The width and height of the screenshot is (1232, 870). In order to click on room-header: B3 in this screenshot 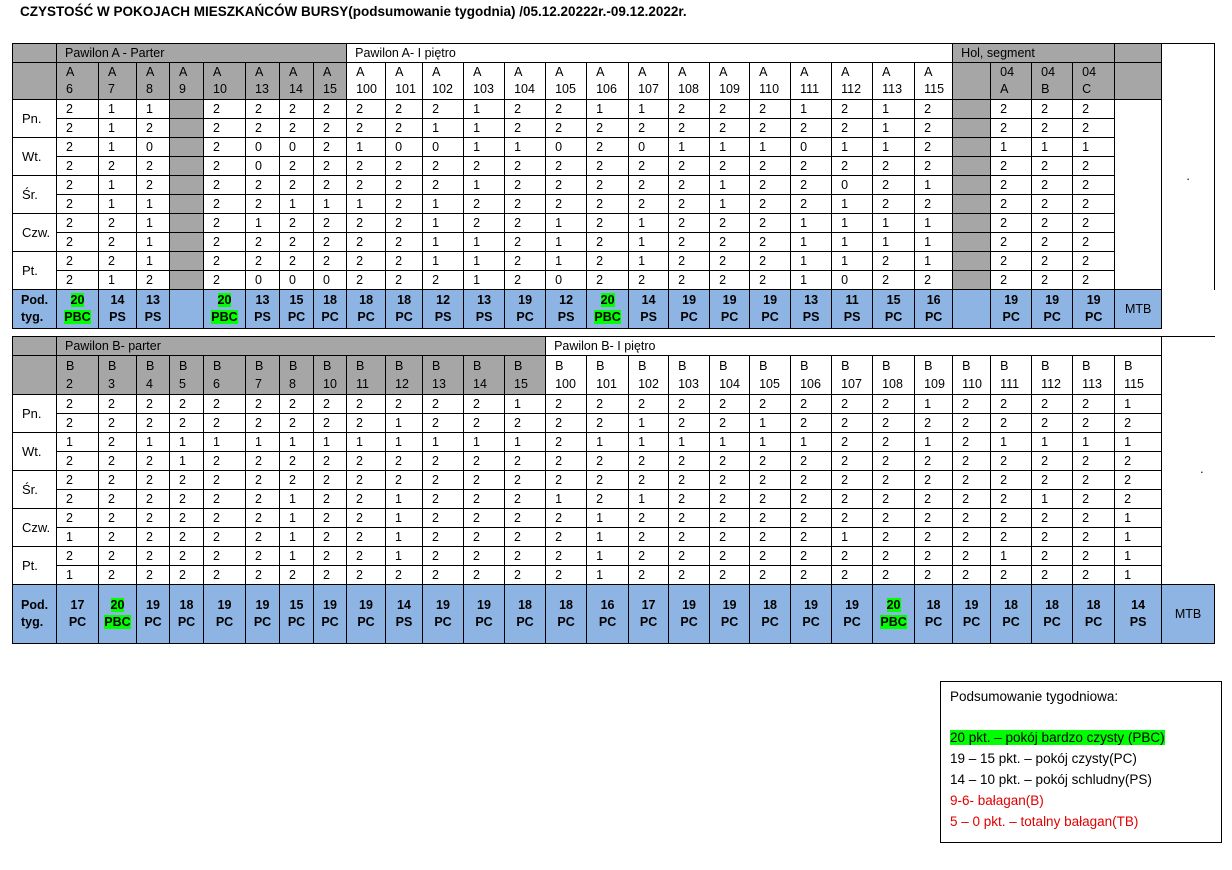, I will do `click(117, 375)`.